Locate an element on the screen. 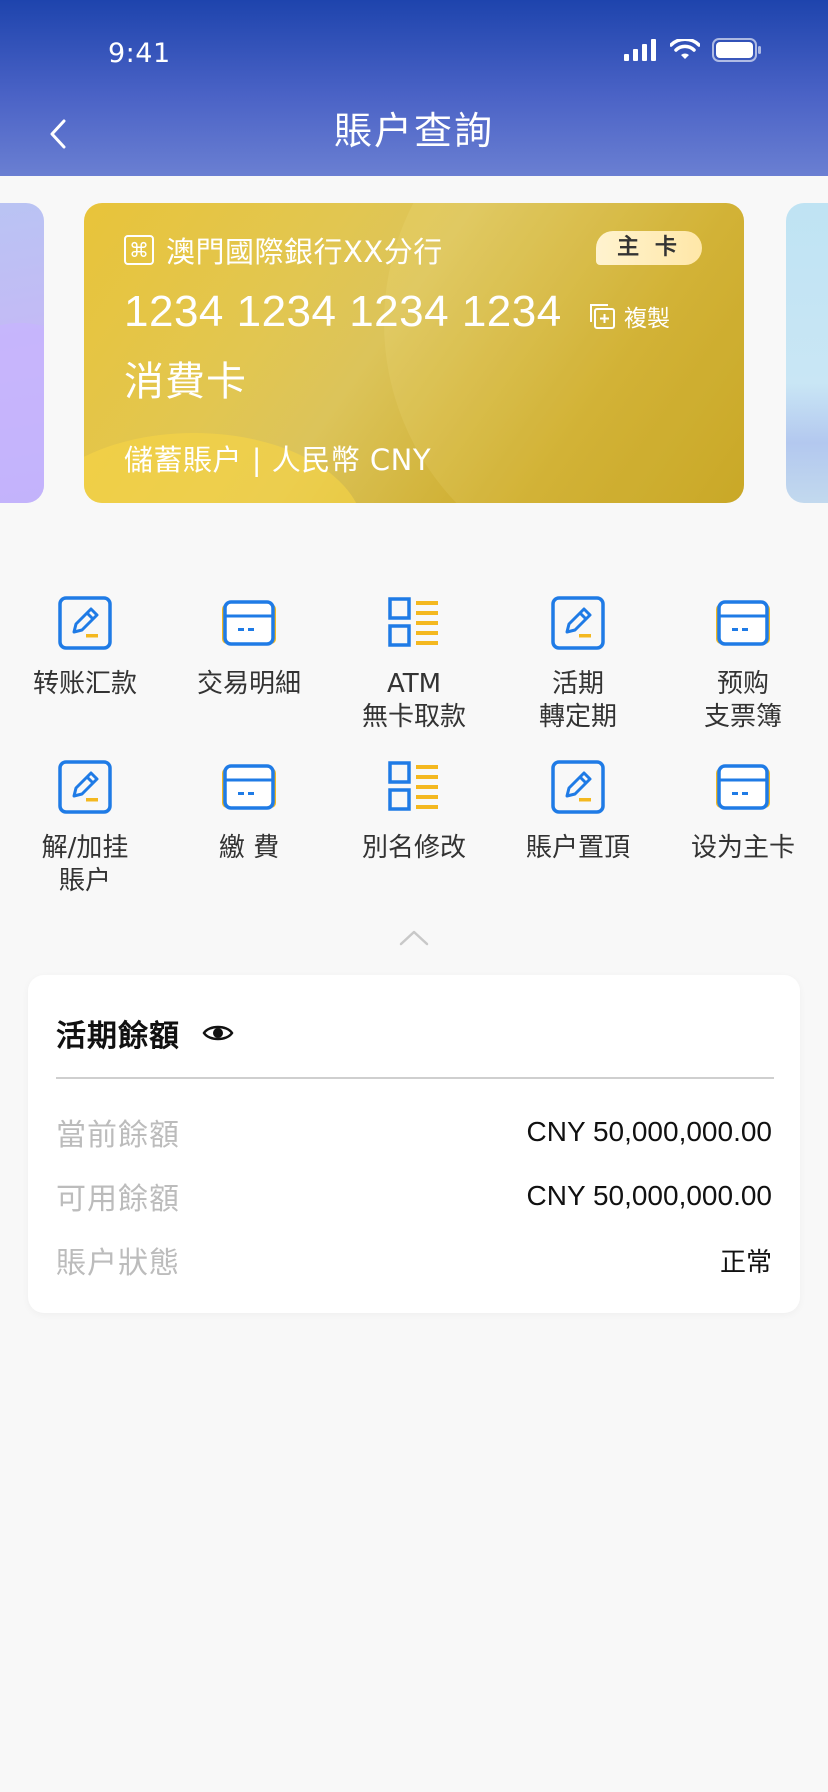 The width and height of the screenshot is (828, 1792). copy-label: 複製 is located at coordinates (647, 319).